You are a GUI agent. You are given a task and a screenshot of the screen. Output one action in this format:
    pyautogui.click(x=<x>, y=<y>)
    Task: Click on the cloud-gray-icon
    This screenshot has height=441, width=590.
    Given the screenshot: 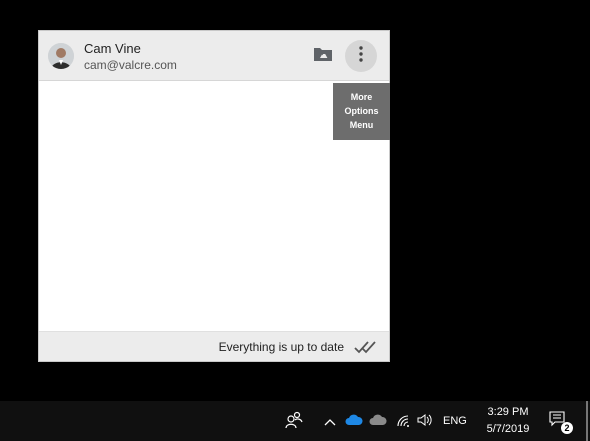 What is the action you would take?
    pyautogui.click(x=378, y=422)
    